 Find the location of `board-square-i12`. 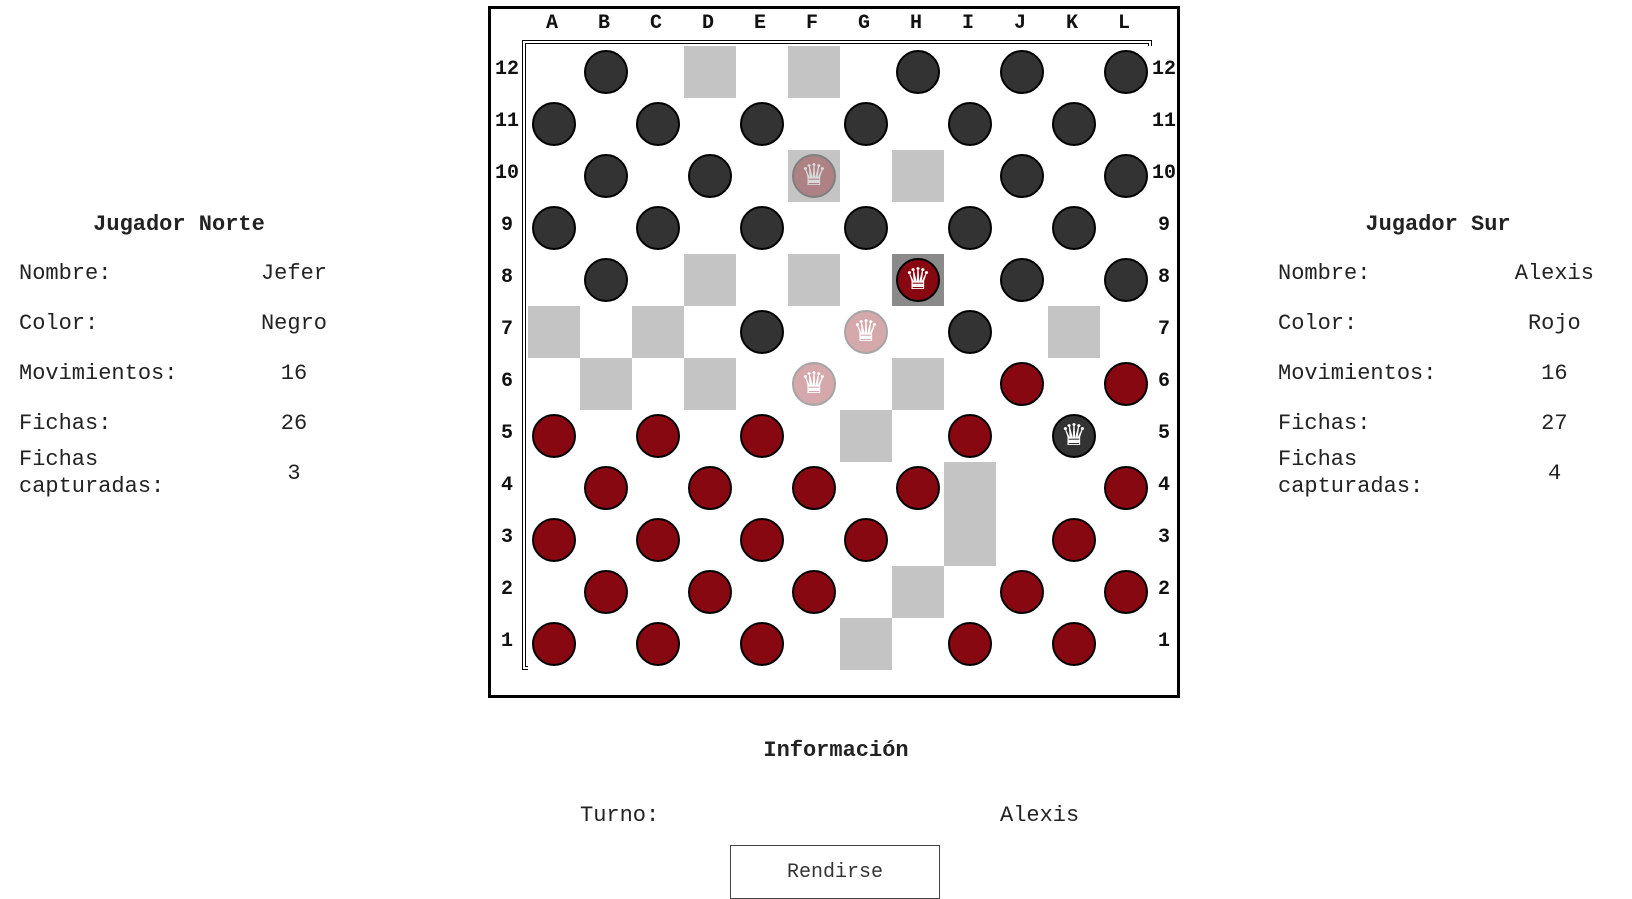

board-square-i12 is located at coordinates (970, 72).